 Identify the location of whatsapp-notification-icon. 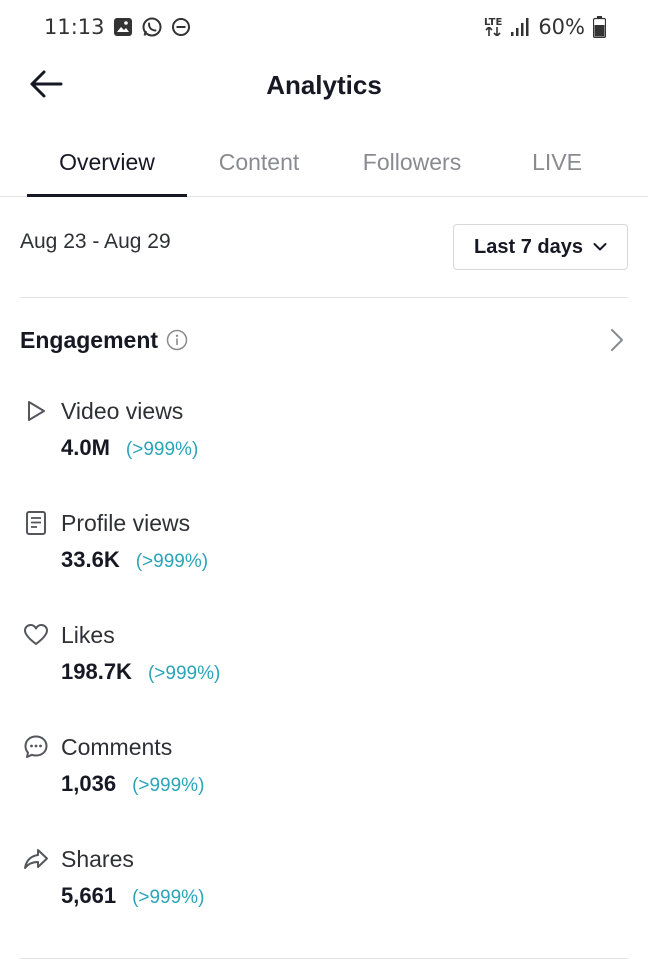
(152, 27).